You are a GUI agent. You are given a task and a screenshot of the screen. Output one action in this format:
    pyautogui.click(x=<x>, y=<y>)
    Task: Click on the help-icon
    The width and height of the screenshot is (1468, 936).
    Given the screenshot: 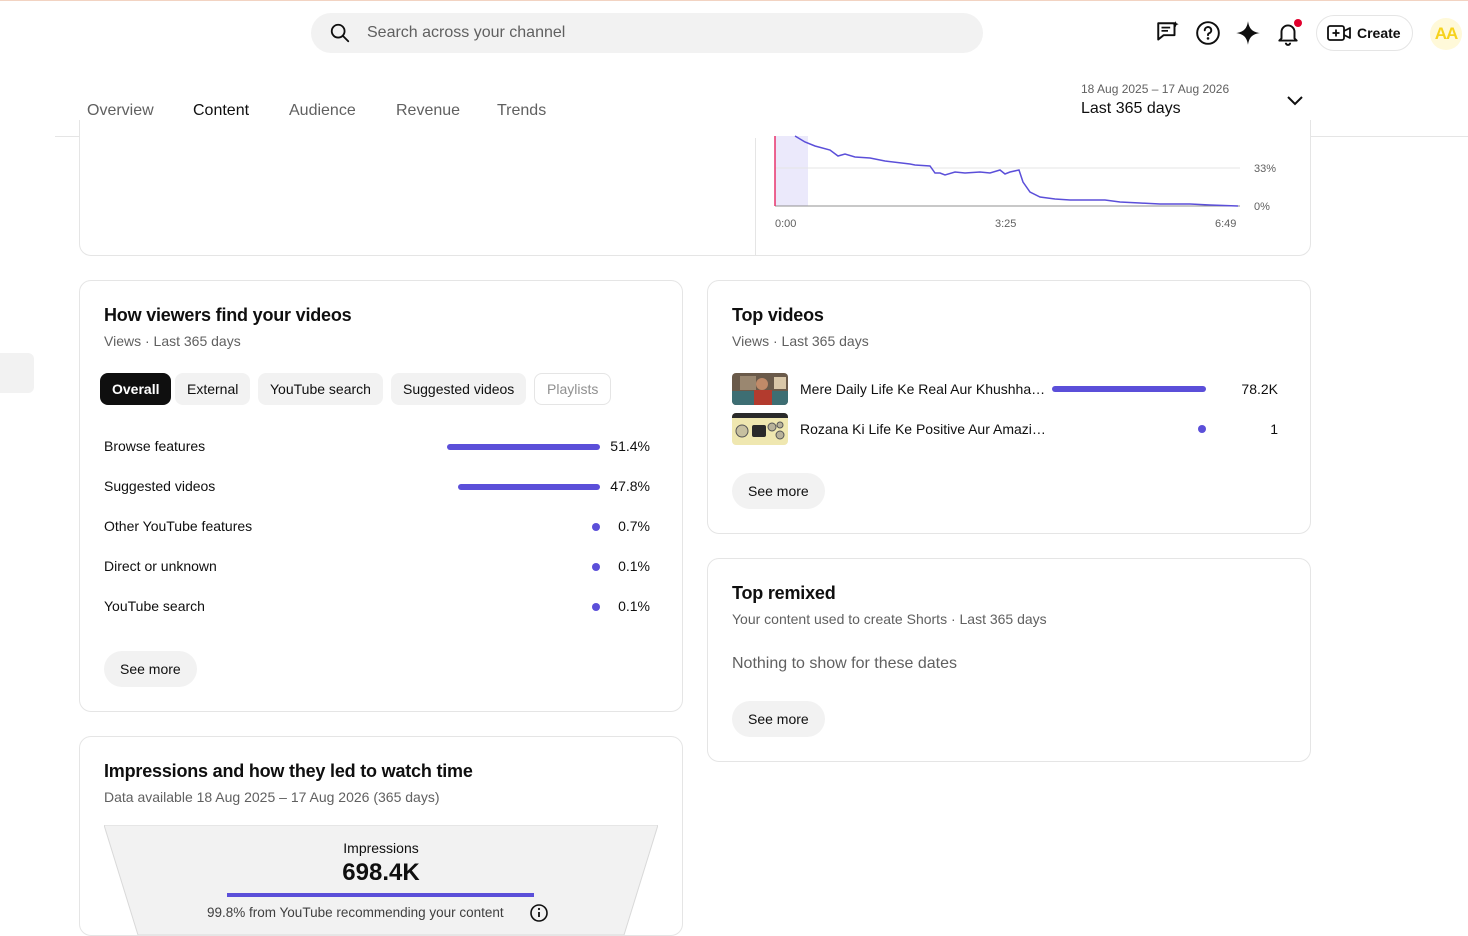 What is the action you would take?
    pyautogui.click(x=1208, y=33)
    